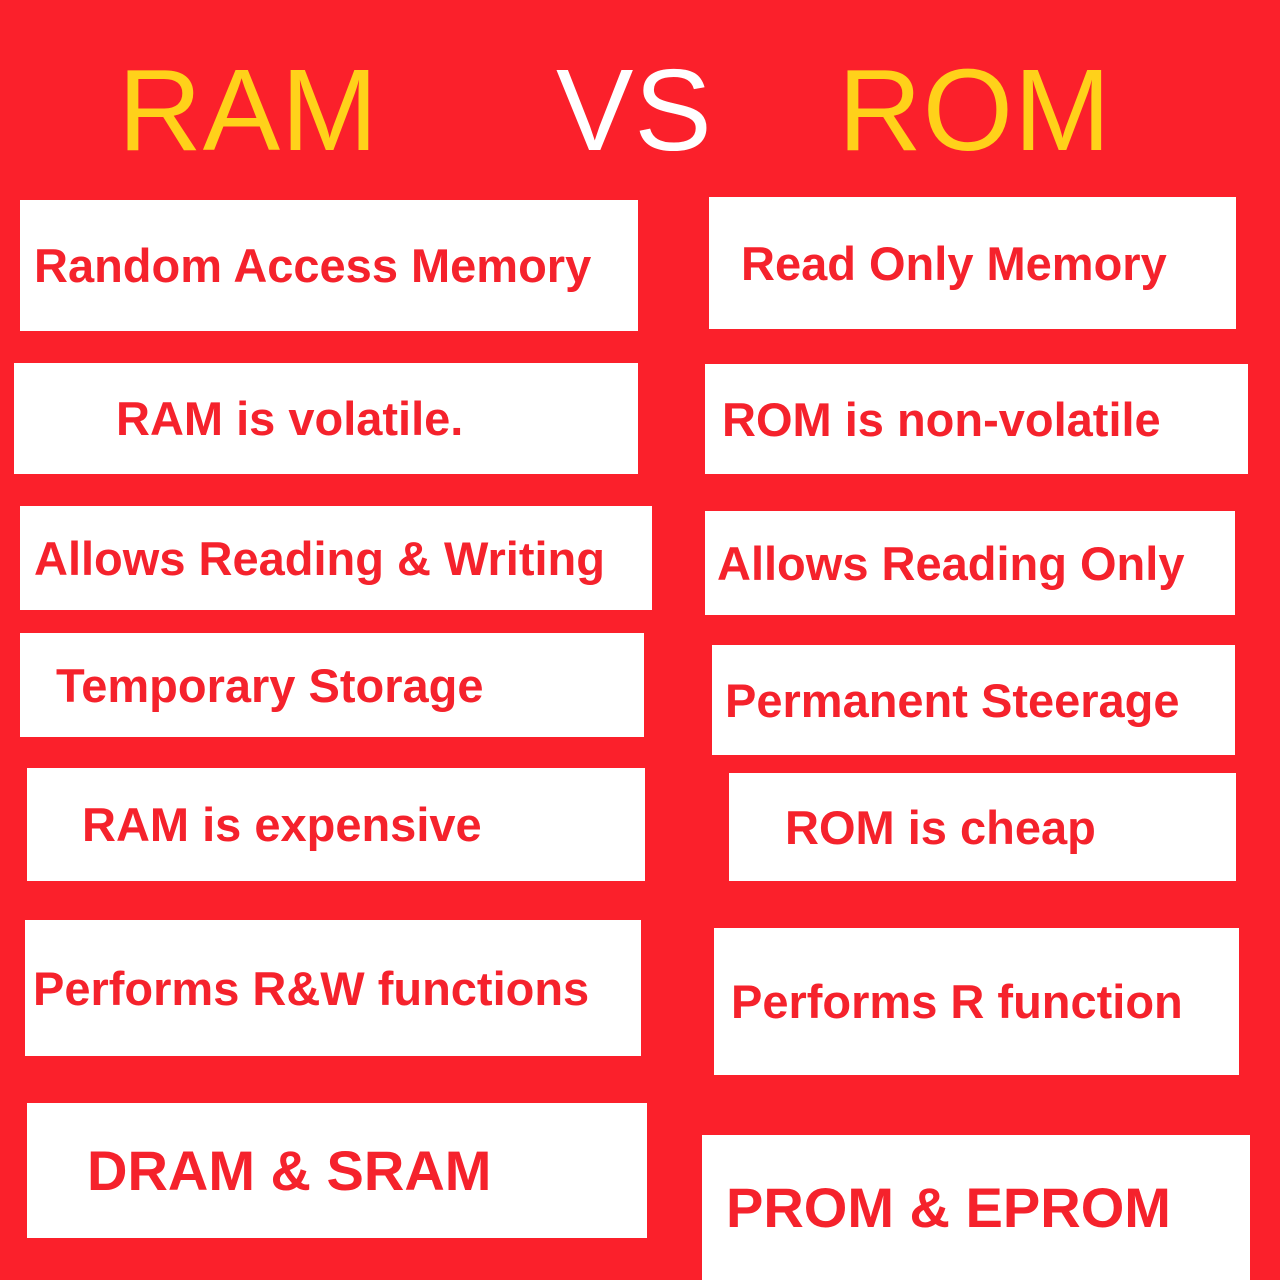 Image resolution: width=1280 pixels, height=1280 pixels. I want to click on ram-card-5: RAM is expensive, so click(336, 824).